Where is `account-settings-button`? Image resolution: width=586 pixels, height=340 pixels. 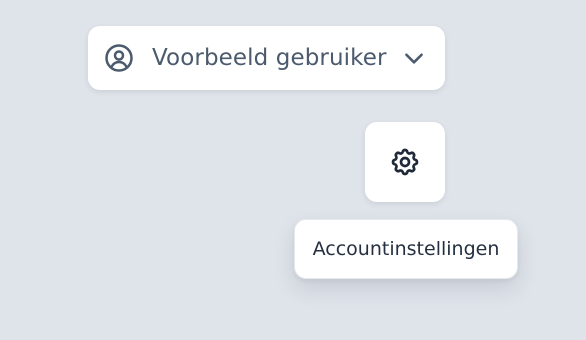
account-settings-button is located at coordinates (405, 162).